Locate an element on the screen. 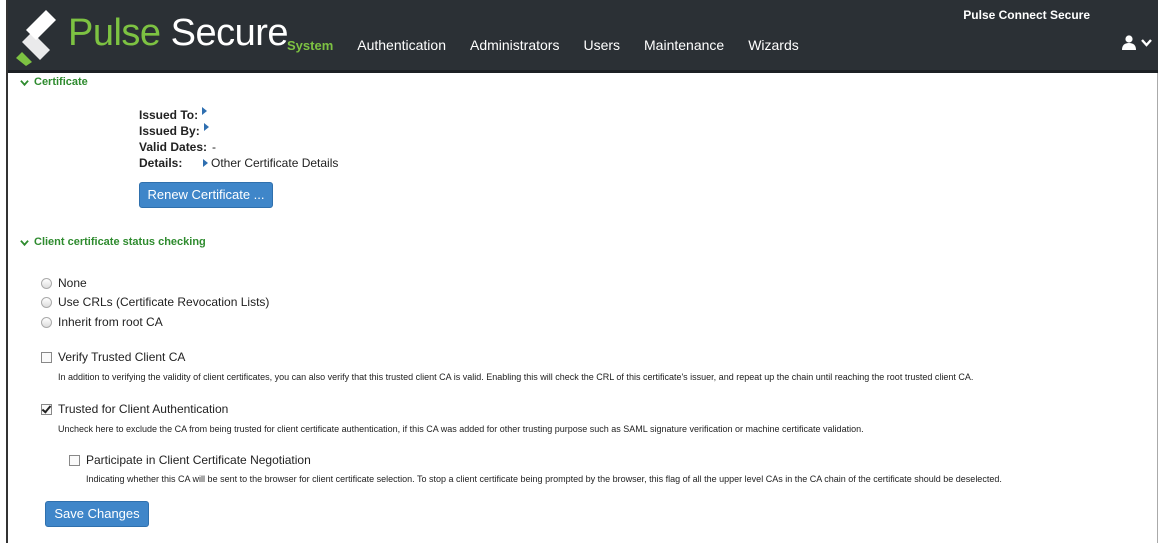  verify-trusted-ca-option: Verify Trusted Client CA is located at coordinates (113, 357).